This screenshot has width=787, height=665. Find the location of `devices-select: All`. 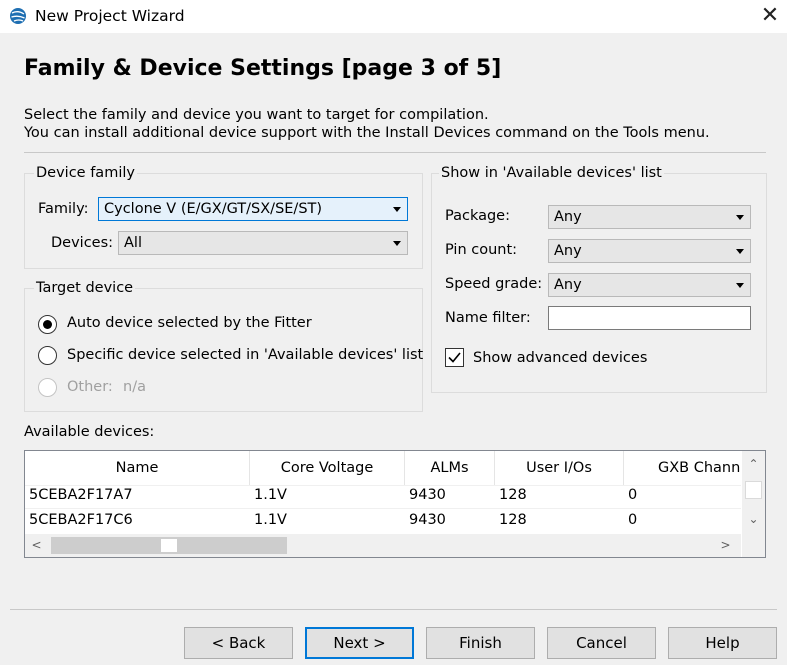

devices-select: All is located at coordinates (263, 243).